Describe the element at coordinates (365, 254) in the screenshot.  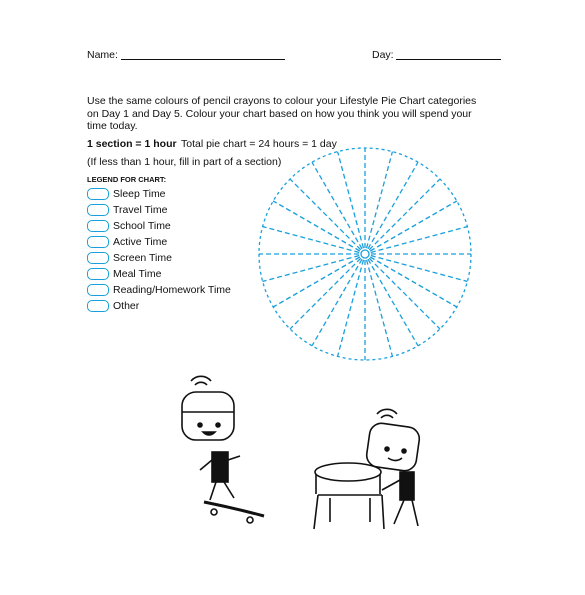
I see `pie-center` at that location.